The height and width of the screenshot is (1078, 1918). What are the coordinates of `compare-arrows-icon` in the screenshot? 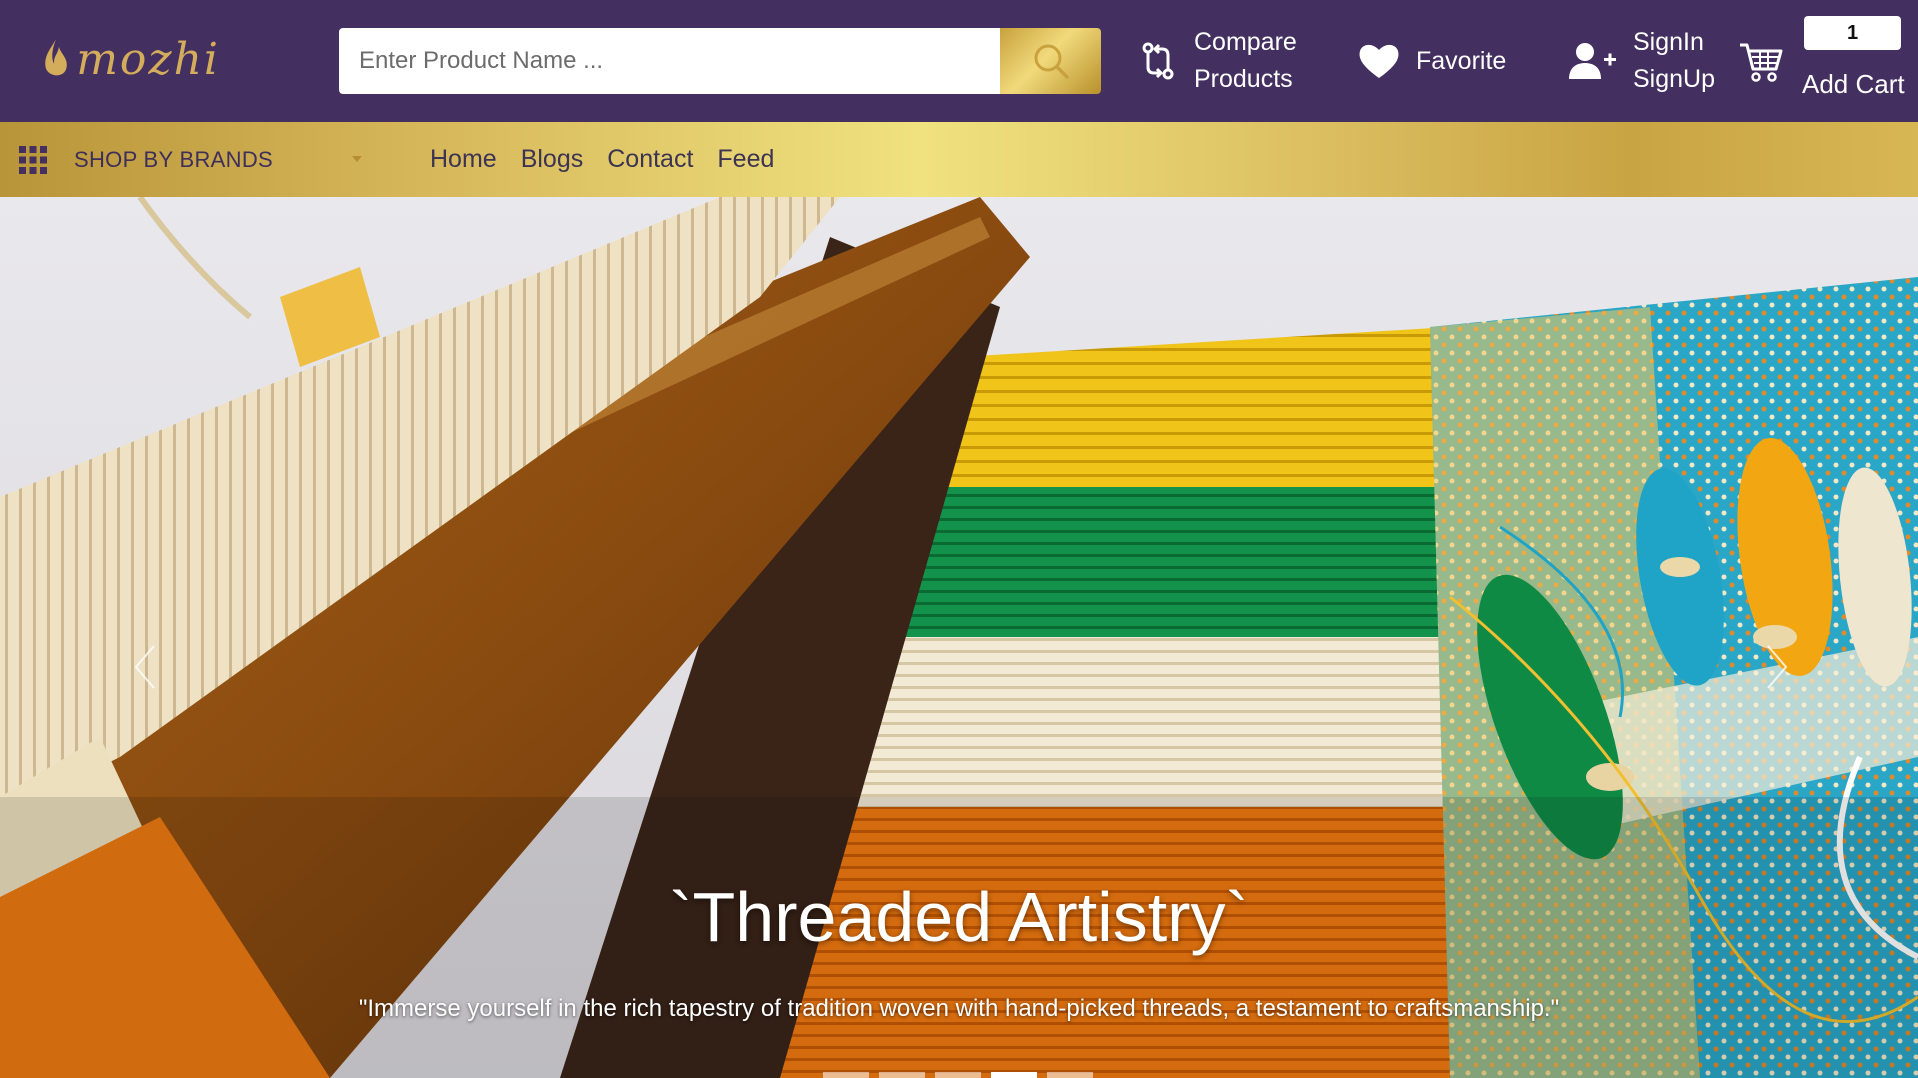 It's located at (1158, 61).